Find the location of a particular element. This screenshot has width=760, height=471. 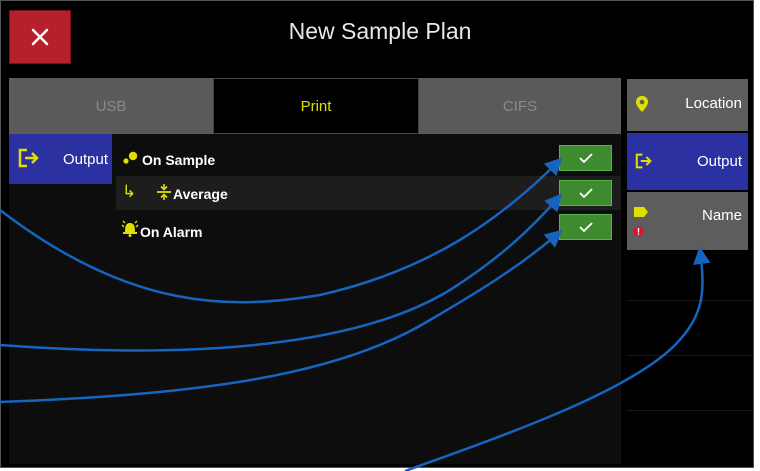

row-label: On Sample is located at coordinates (179, 160).